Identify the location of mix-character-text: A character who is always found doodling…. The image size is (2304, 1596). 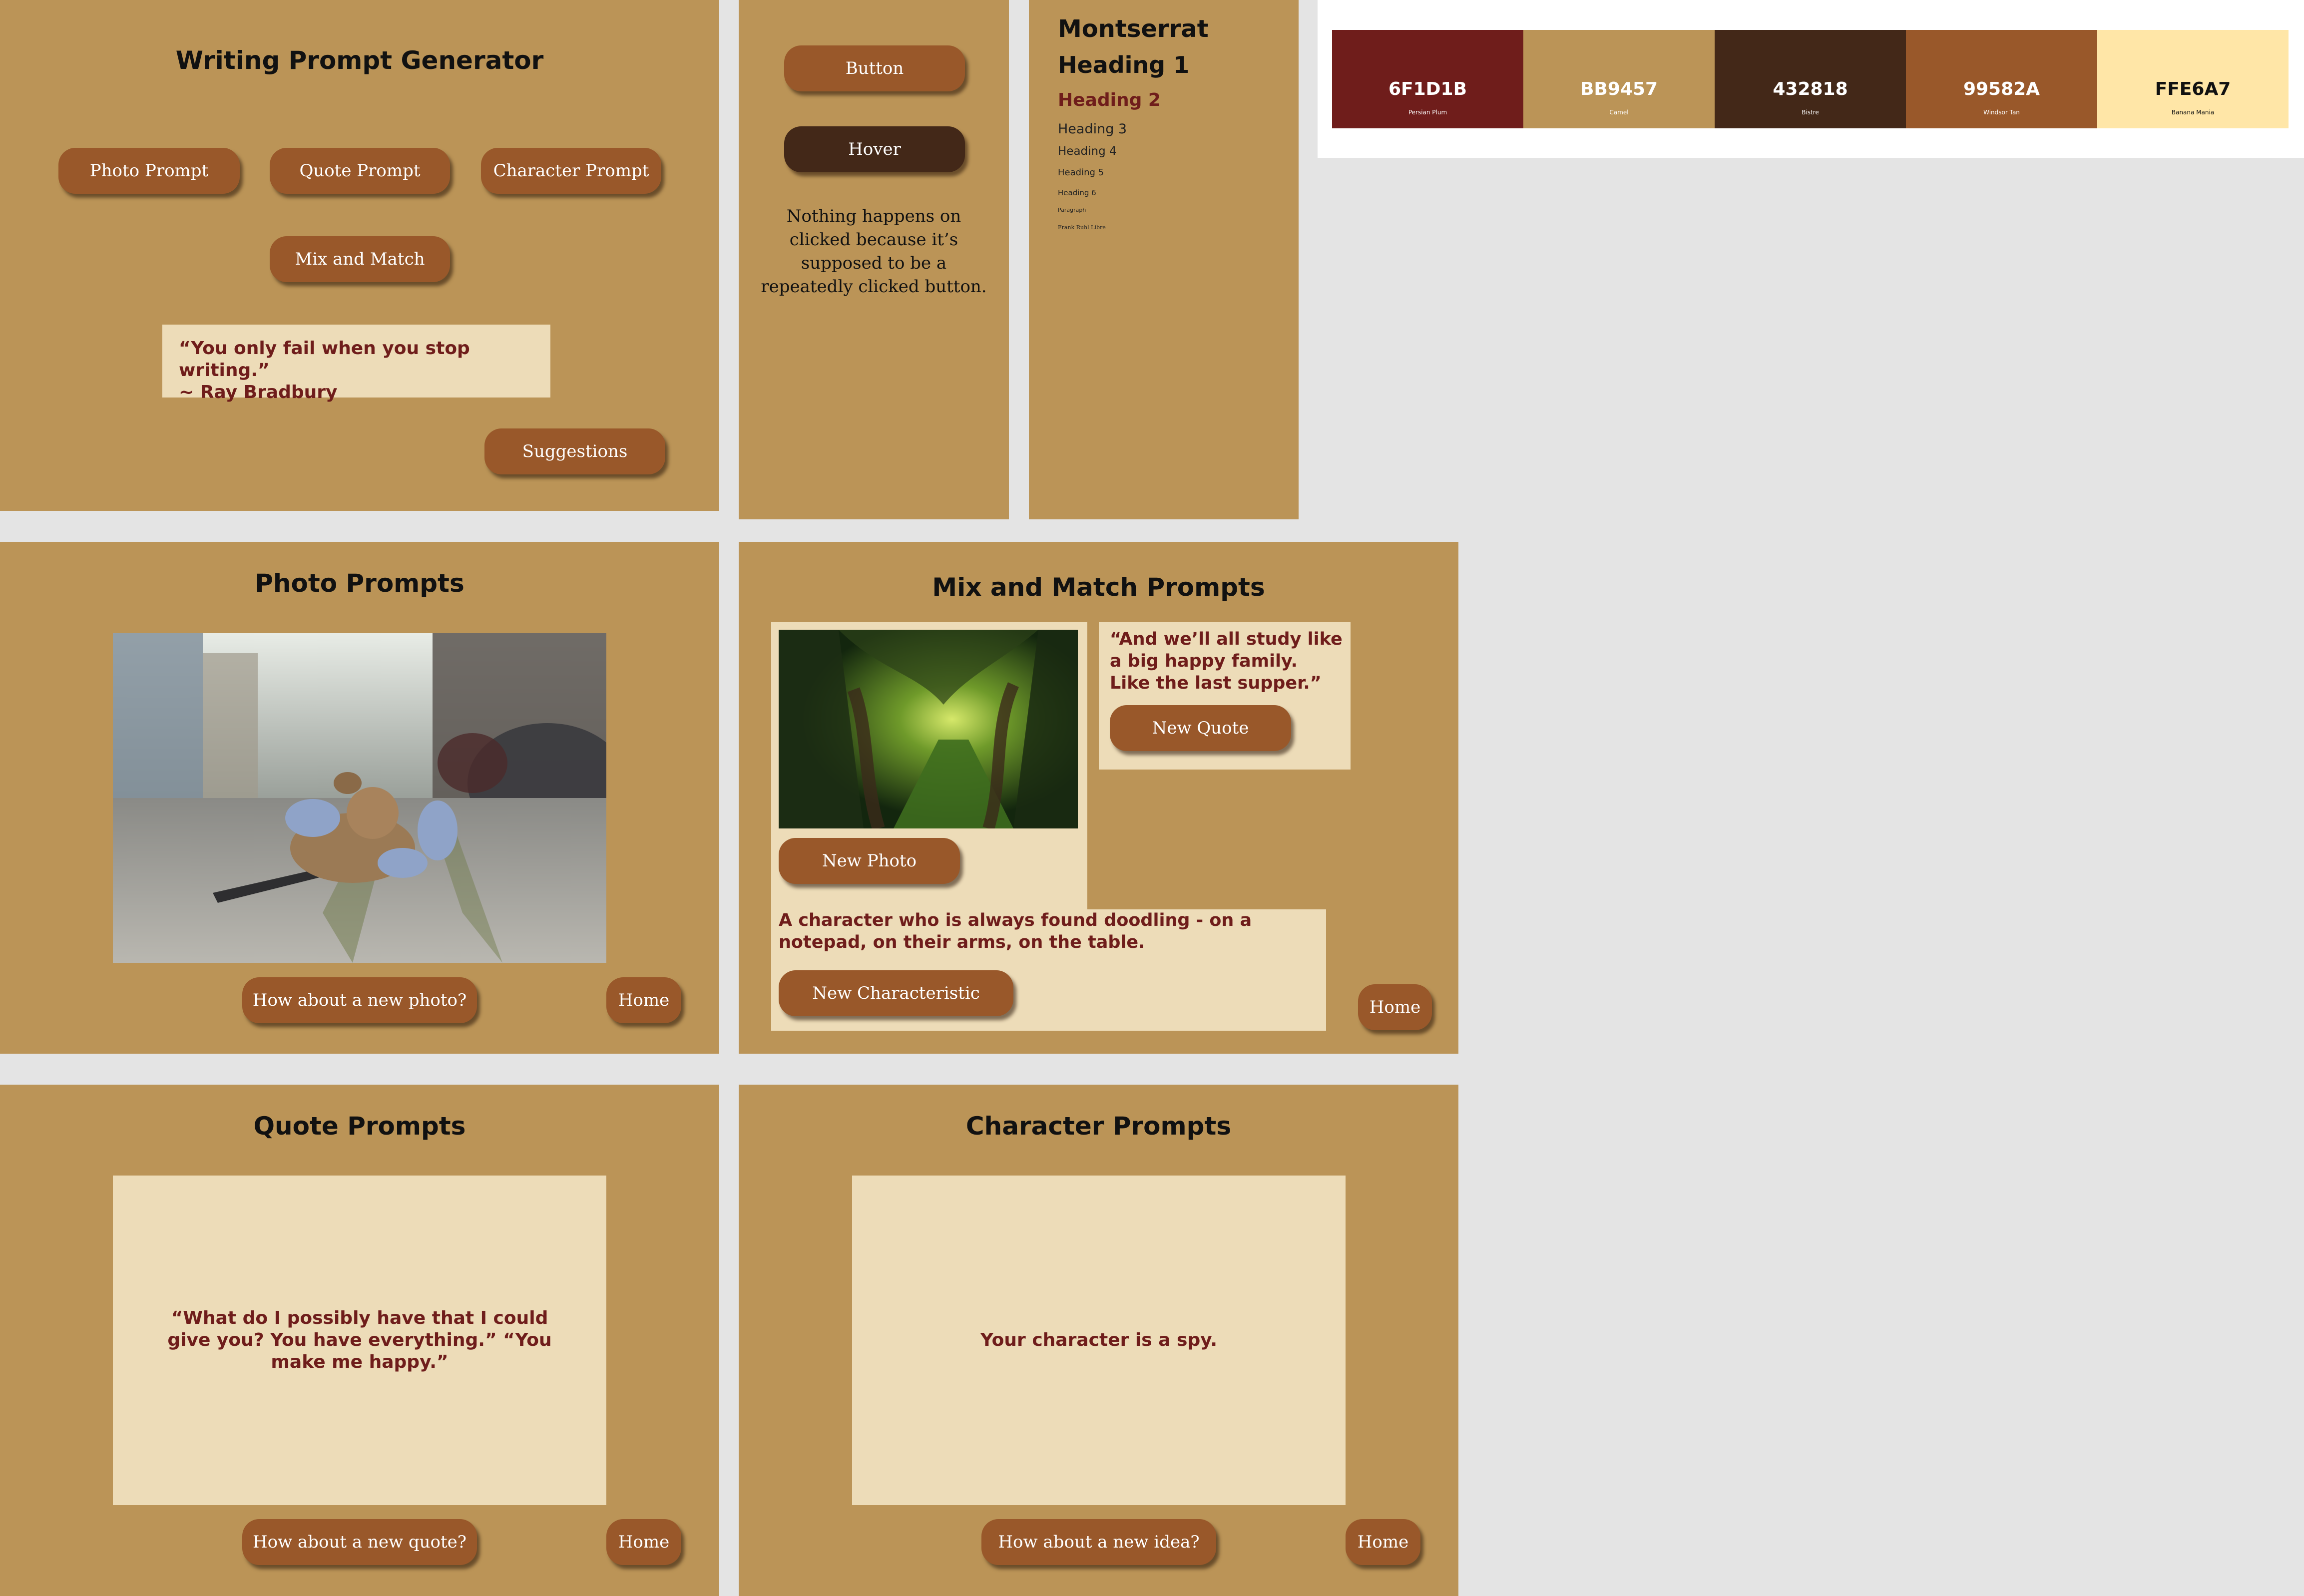
(1015, 931).